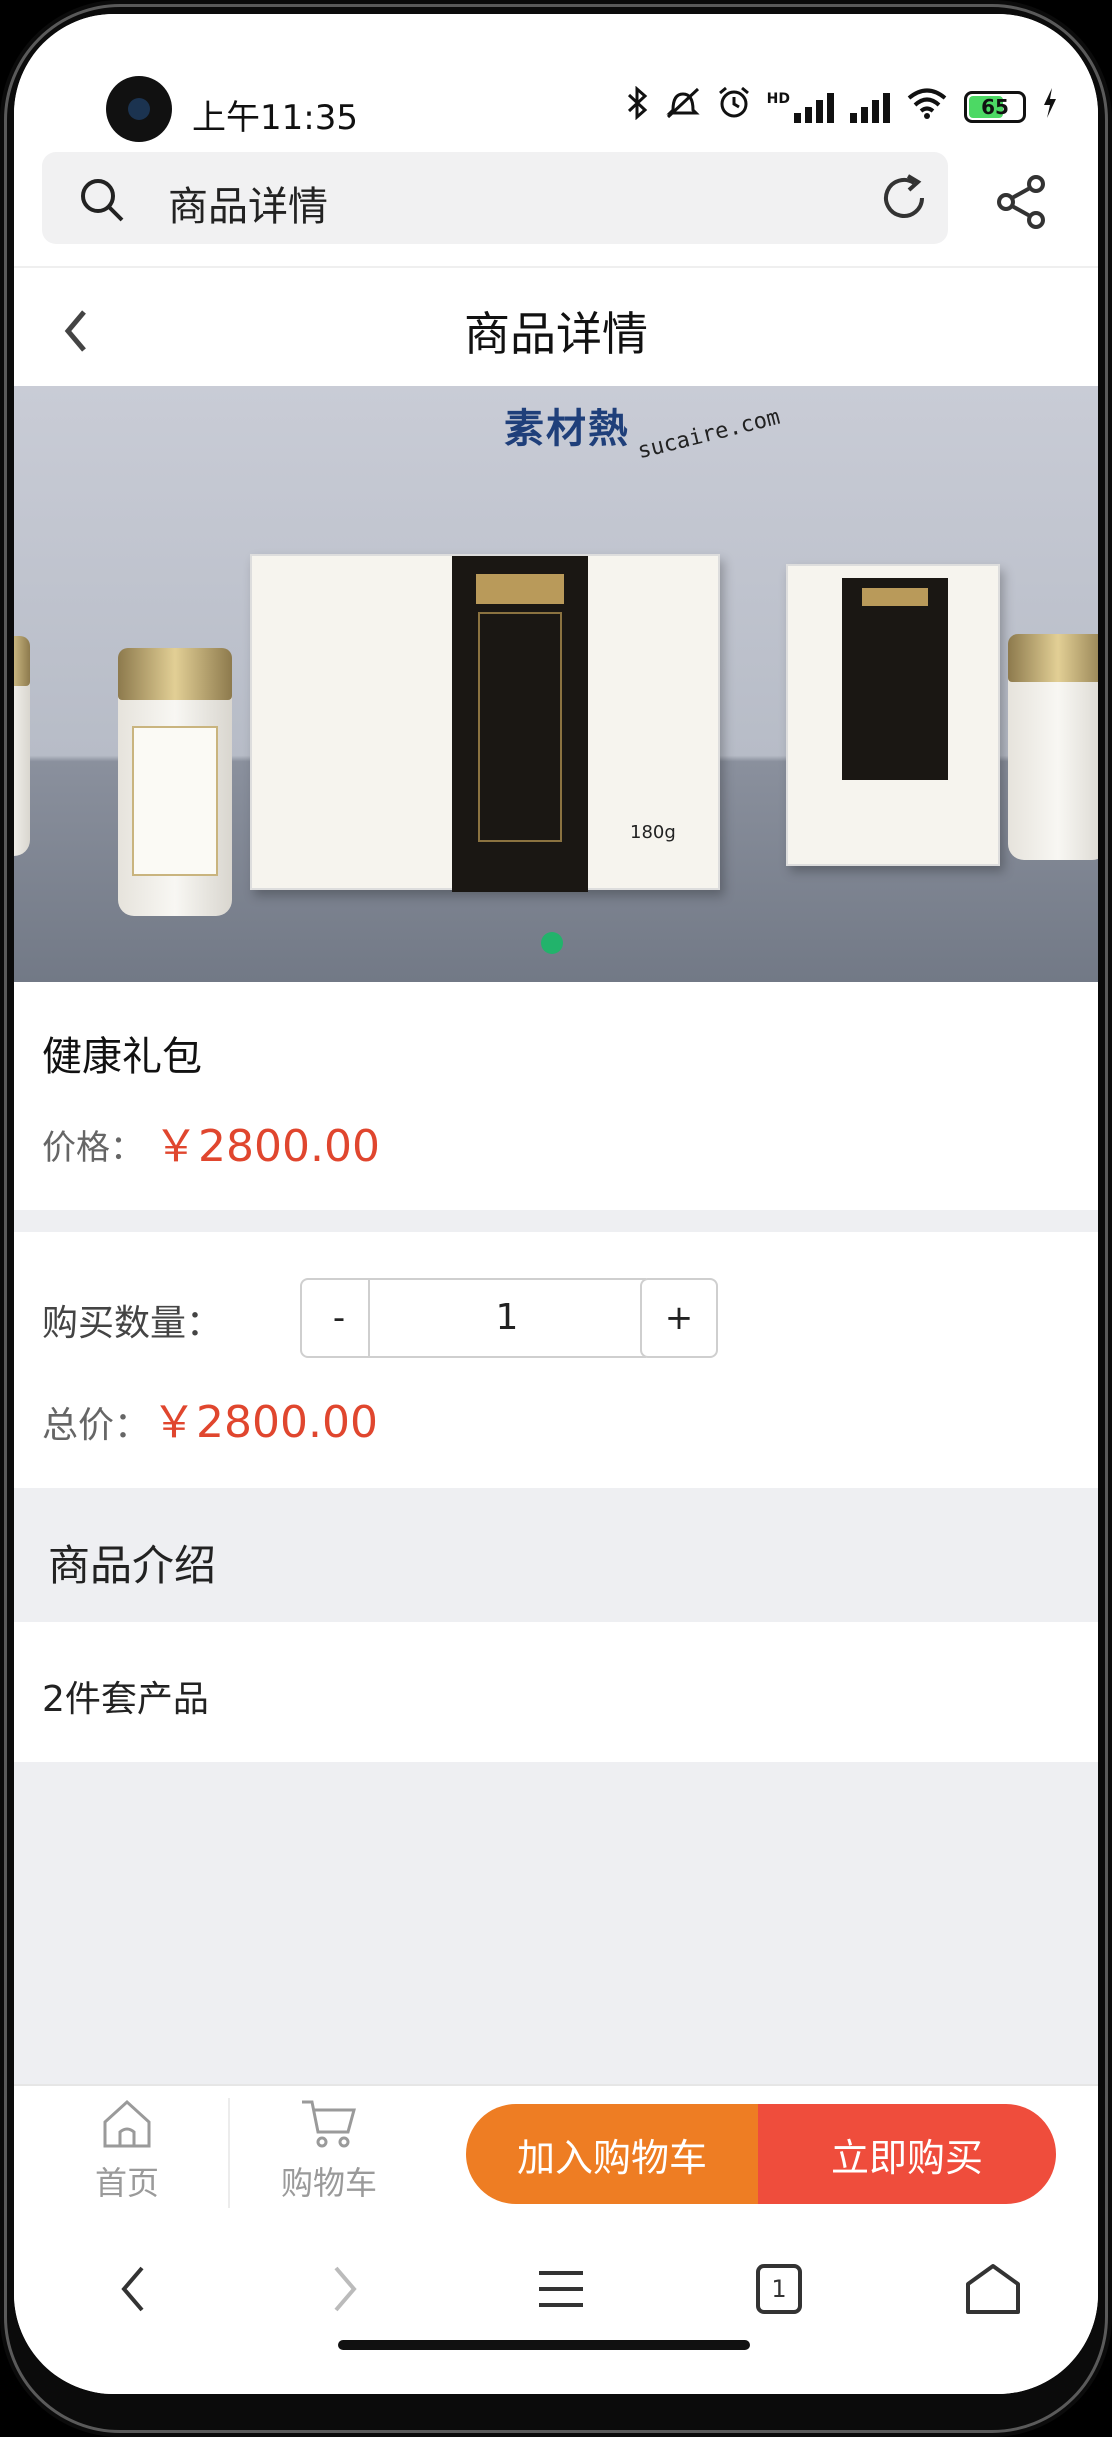 The width and height of the screenshot is (1112, 2437). Describe the element at coordinates (96, 1425) in the screenshot. I see `total-price-label: 总价：` at that location.